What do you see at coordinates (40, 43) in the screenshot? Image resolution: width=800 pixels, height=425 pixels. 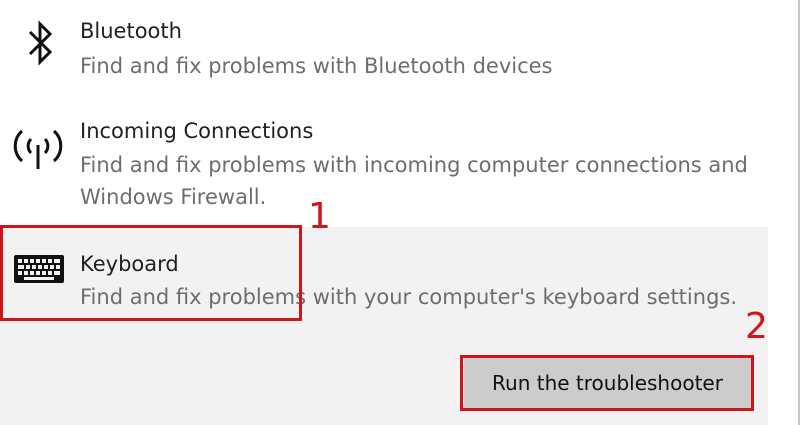 I see `bluetooth-icon` at bounding box center [40, 43].